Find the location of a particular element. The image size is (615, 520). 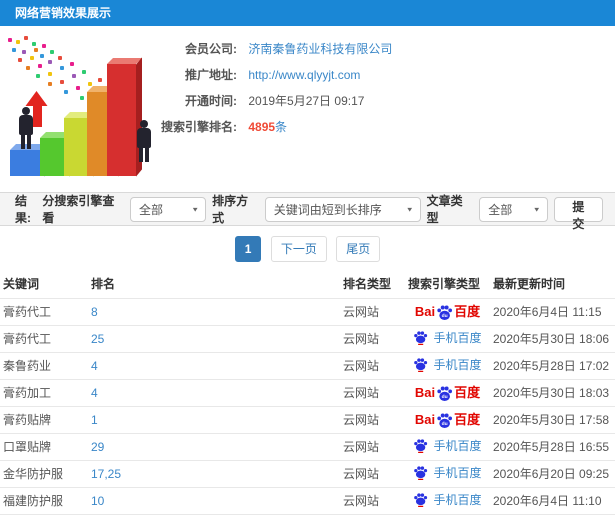

keyword-header: 关键词 is located at coordinates (21, 284).